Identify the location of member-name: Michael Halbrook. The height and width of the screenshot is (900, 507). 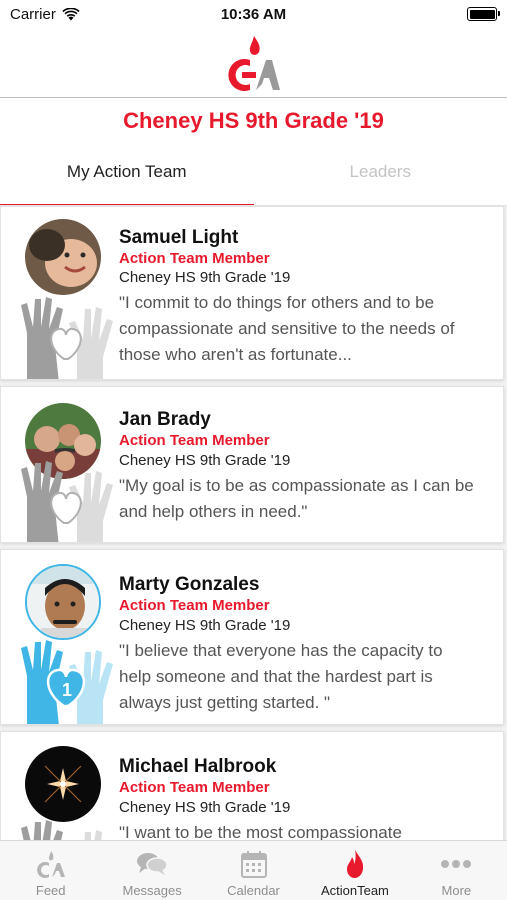
(198, 766).